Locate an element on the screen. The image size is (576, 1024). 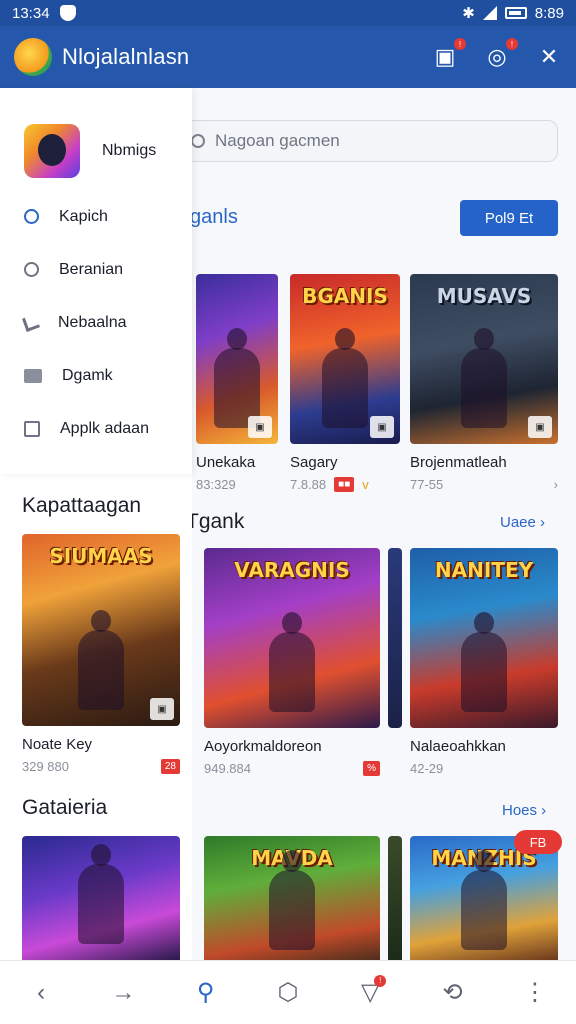
section-title: ganls is located at coordinates (214, 217).